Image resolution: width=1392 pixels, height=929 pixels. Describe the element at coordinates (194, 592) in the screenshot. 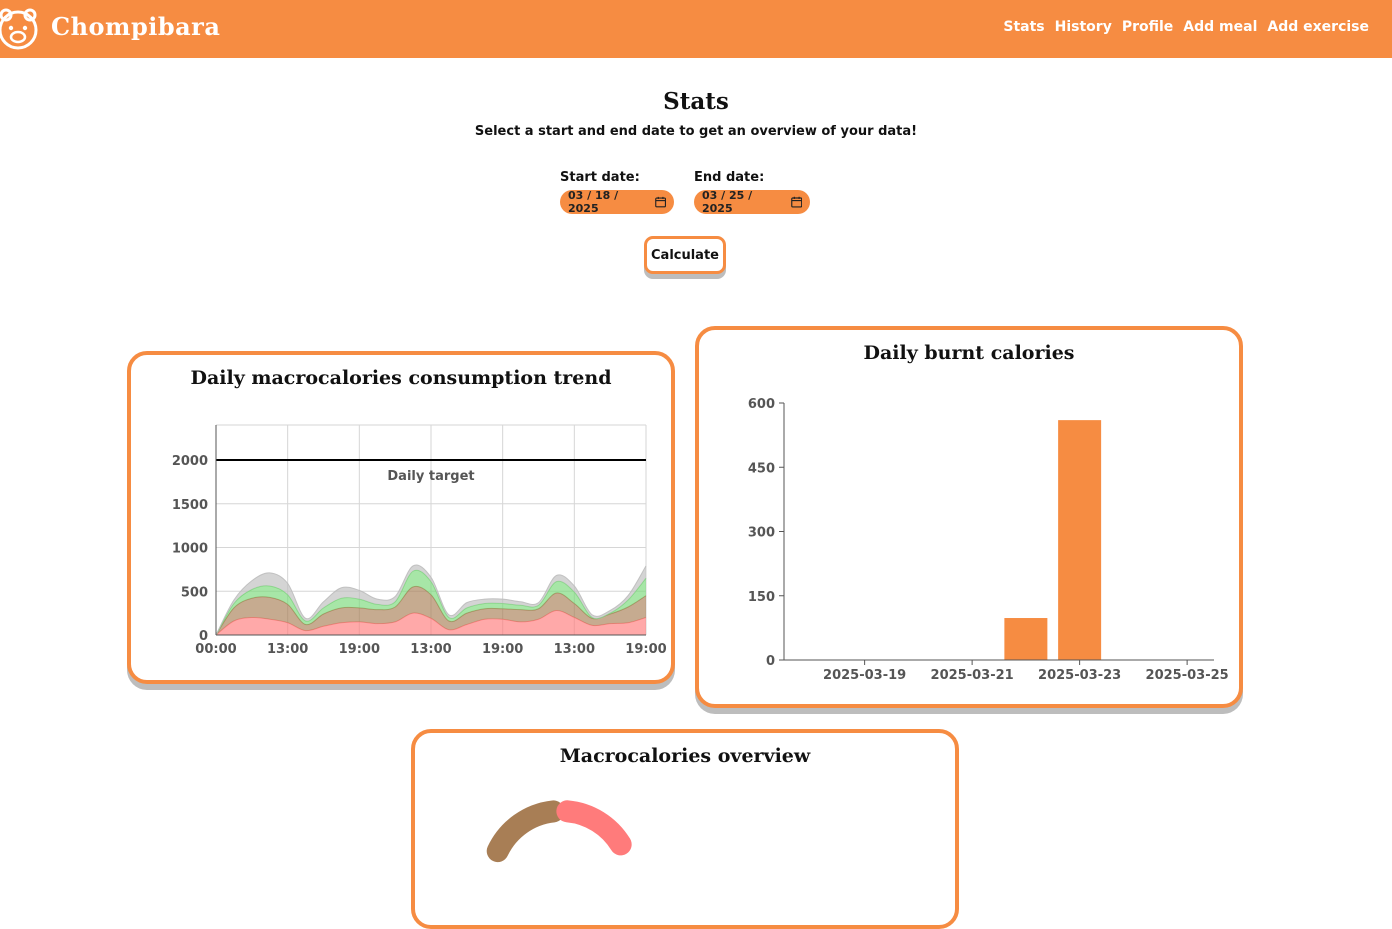

I see `y-tick-label: 500` at that location.